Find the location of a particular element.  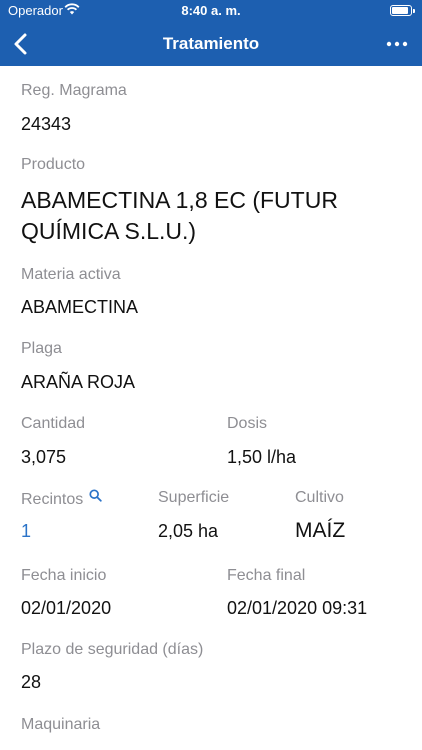

plaga-value: ARAÑA ROJA is located at coordinates (78, 382).